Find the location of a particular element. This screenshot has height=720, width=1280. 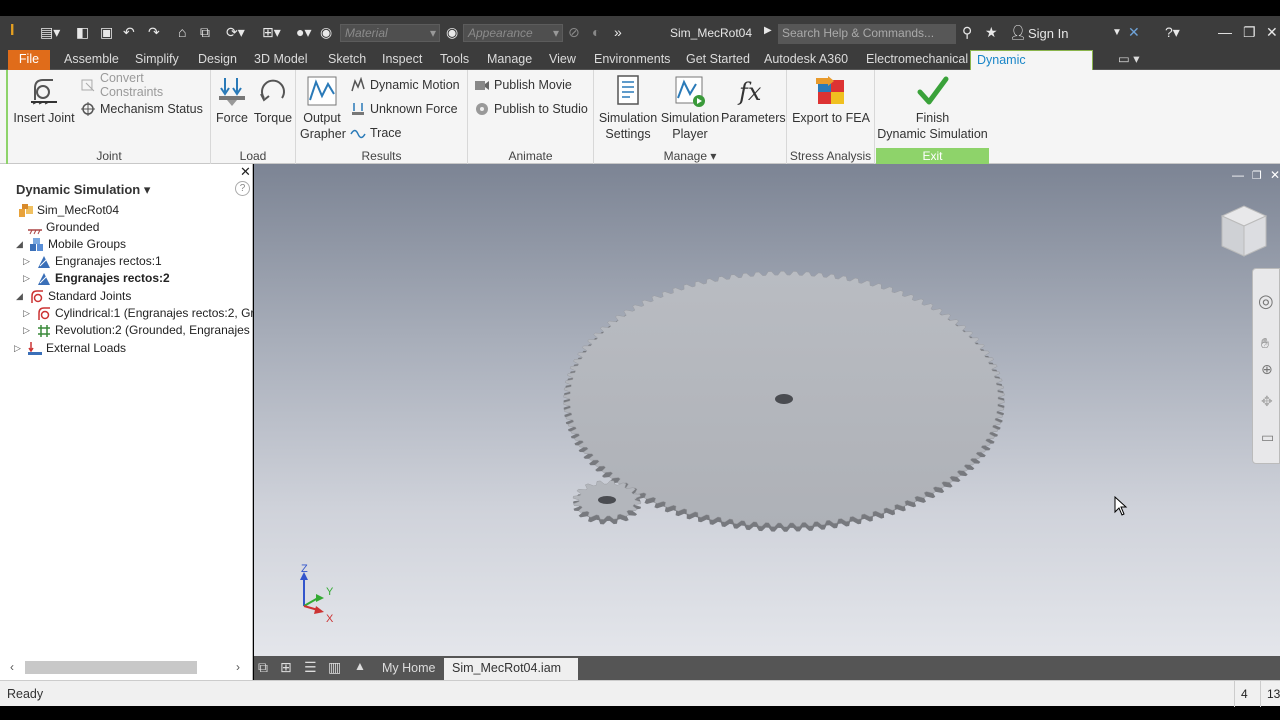

panel-manage-label: Manage ▾ is located at coordinates (690, 156).